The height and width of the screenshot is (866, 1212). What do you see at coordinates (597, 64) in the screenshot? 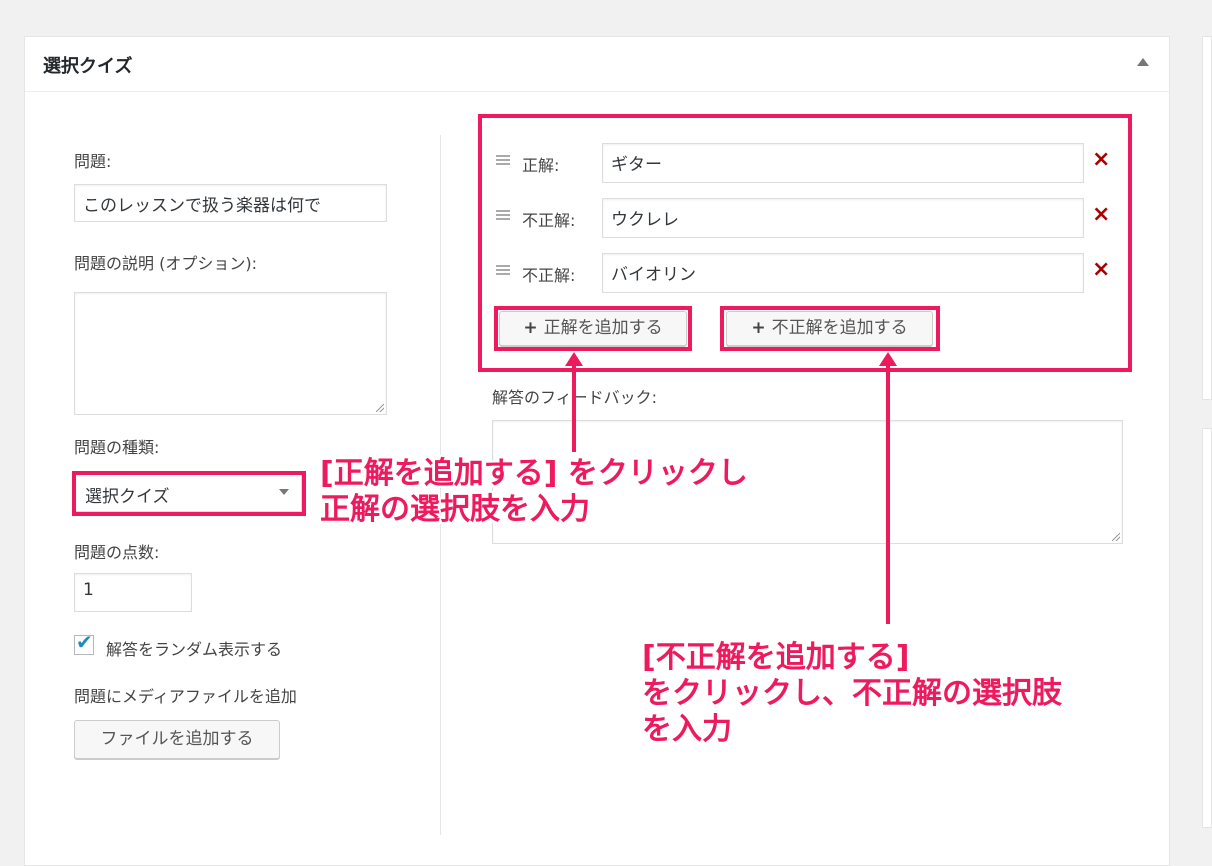
I see `panel-header: 選択クイズ` at bounding box center [597, 64].